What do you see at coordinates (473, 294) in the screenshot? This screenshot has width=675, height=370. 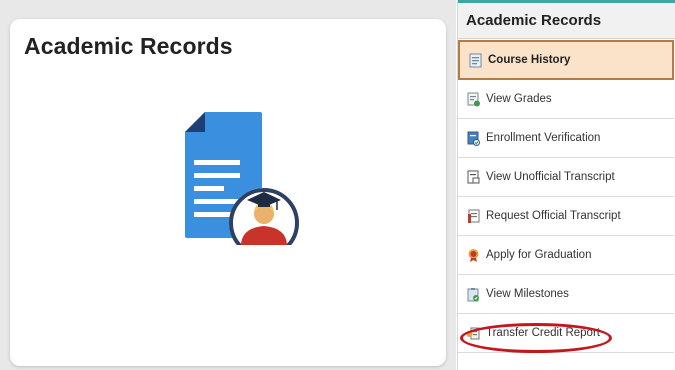 I see `milestones-icon` at bounding box center [473, 294].